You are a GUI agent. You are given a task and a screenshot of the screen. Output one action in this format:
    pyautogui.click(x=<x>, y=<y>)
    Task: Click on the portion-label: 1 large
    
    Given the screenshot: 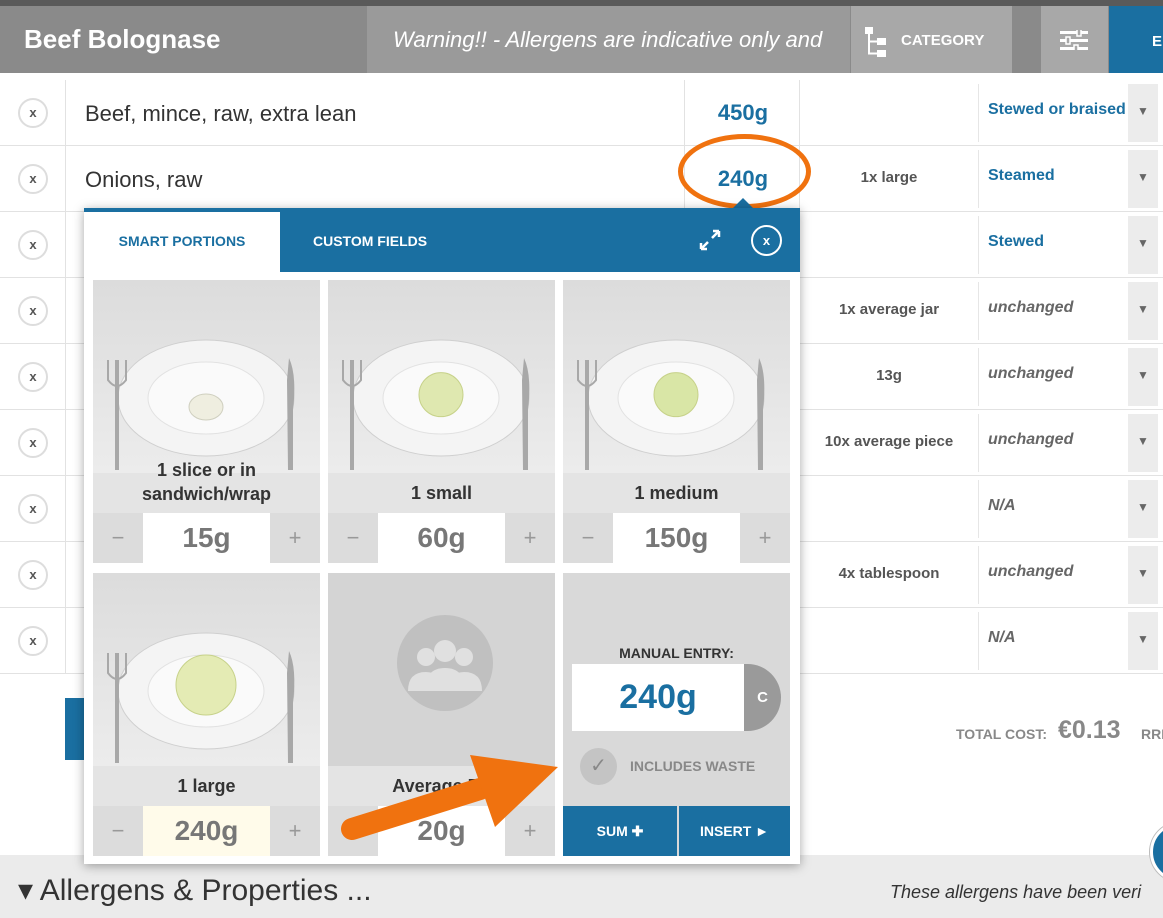 What is the action you would take?
    pyautogui.click(x=206, y=786)
    